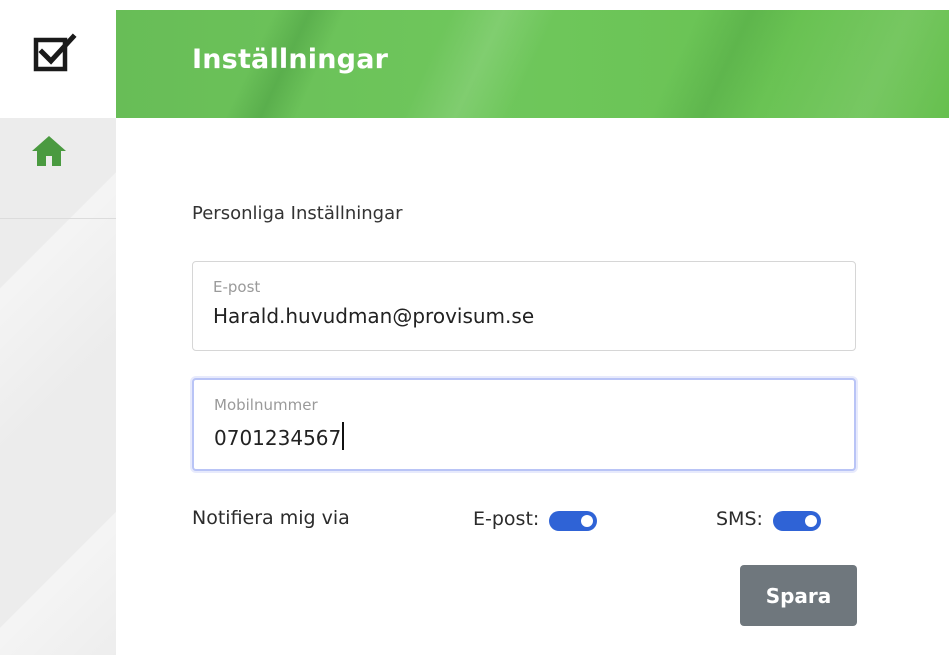 Image resolution: width=949 pixels, height=655 pixels. What do you see at coordinates (768, 519) in the screenshot?
I see `sms-notification-toggle-group: SMS:` at bounding box center [768, 519].